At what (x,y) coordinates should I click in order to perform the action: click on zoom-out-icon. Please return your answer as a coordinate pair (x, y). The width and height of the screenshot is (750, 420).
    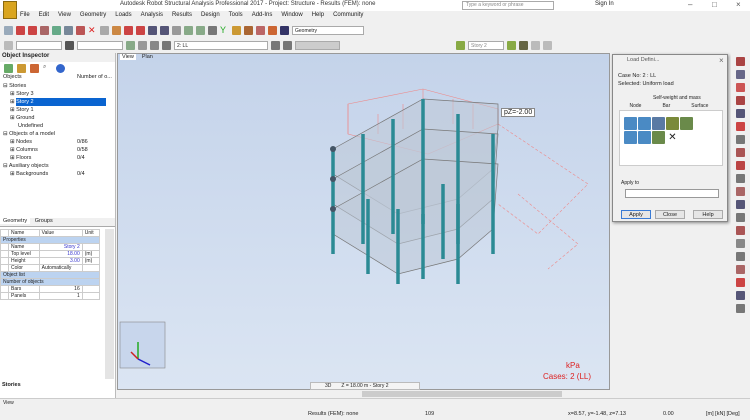
    Looking at the image, I should click on (200, 30).